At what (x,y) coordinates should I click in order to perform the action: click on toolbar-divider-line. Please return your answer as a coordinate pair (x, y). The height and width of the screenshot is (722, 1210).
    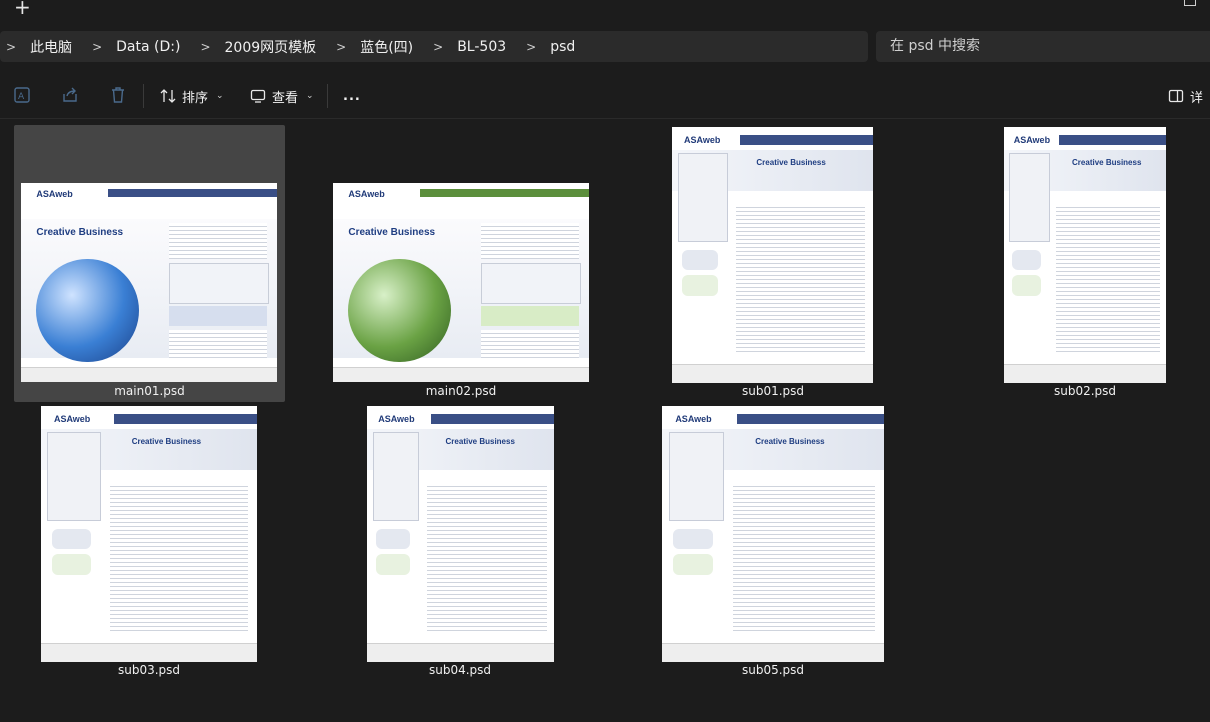
    Looking at the image, I should click on (605, 118).